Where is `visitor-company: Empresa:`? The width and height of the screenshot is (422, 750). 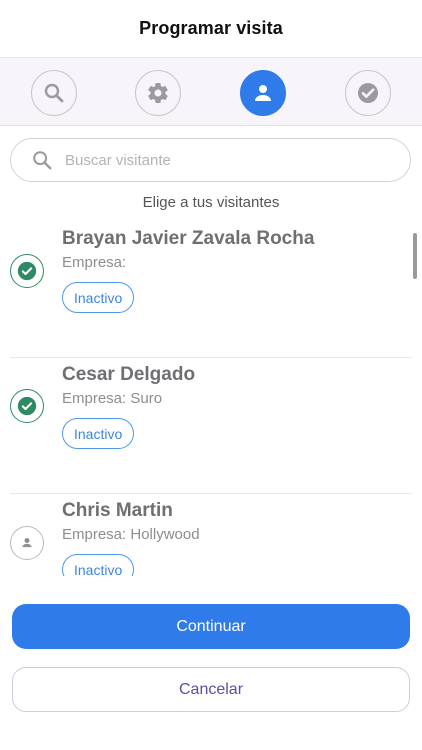
visitor-company: Empresa: is located at coordinates (94, 262).